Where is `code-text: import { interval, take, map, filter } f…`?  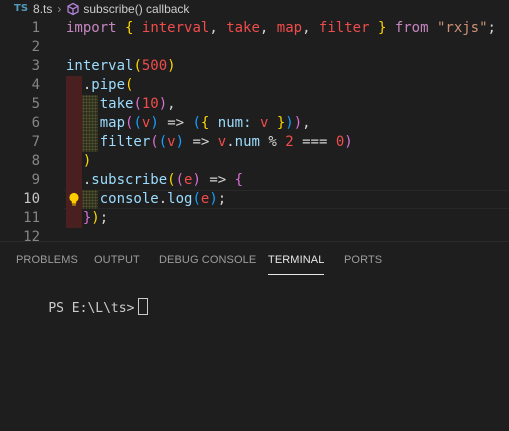 code-text: import { interval, take, map, filter } f… is located at coordinates (281, 28).